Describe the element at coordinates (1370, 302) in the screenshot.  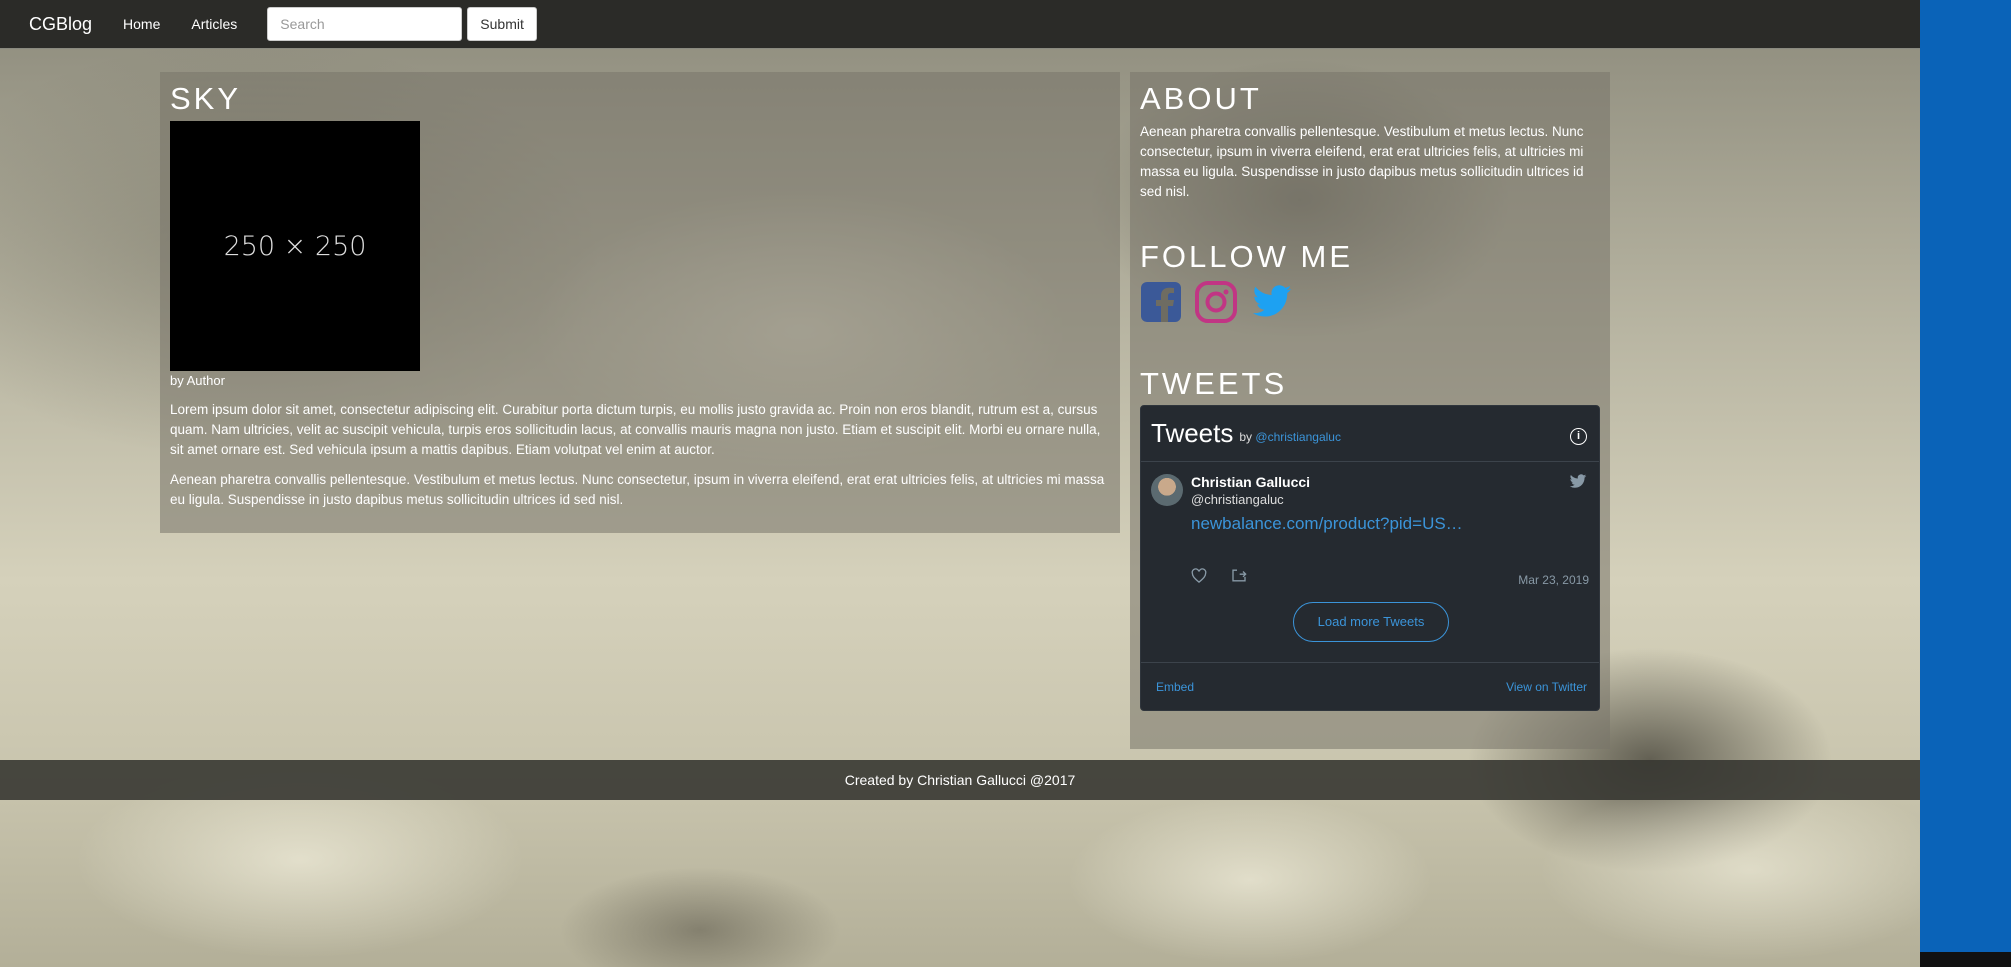
I see `social-links` at that location.